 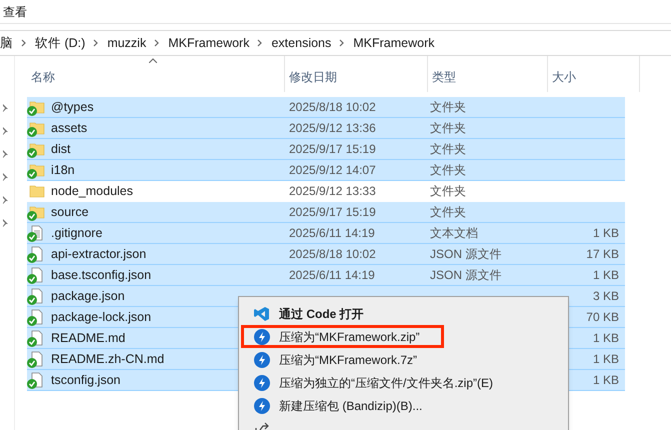 I want to click on file-name: package.json, so click(x=88, y=296).